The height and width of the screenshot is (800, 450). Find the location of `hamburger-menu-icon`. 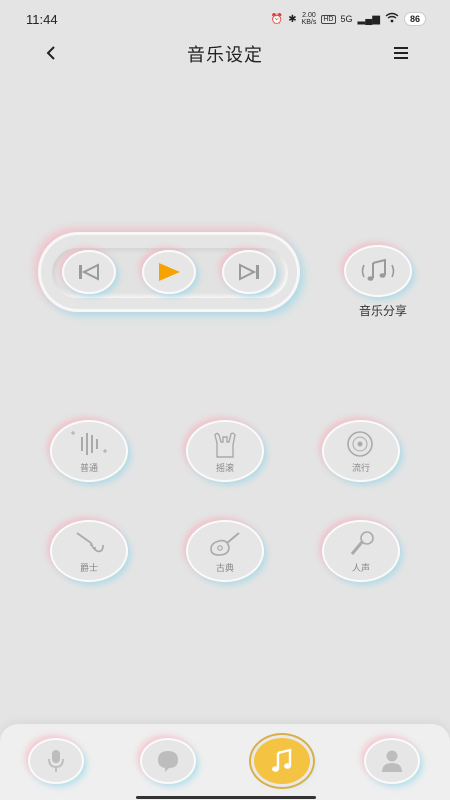

hamburger-menu-icon is located at coordinates (401, 53).